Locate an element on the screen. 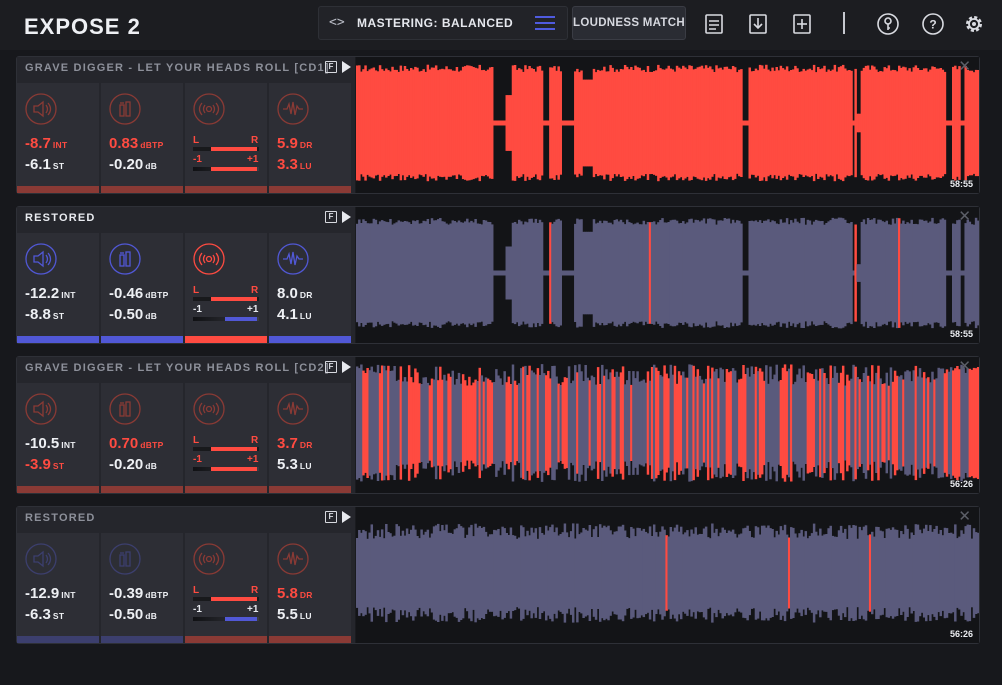 Image resolution: width=1002 pixels, height=685 pixels. tp-unit: dBTP is located at coordinates (157, 595).